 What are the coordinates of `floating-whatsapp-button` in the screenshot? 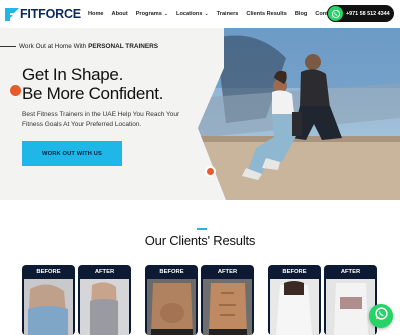 It's located at (381, 316).